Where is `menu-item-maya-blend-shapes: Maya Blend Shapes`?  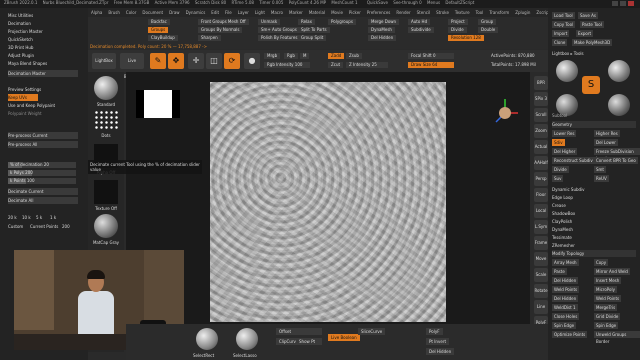
menu-item-maya-blend-shapes: Maya Blend Shapes is located at coordinates (43, 63).